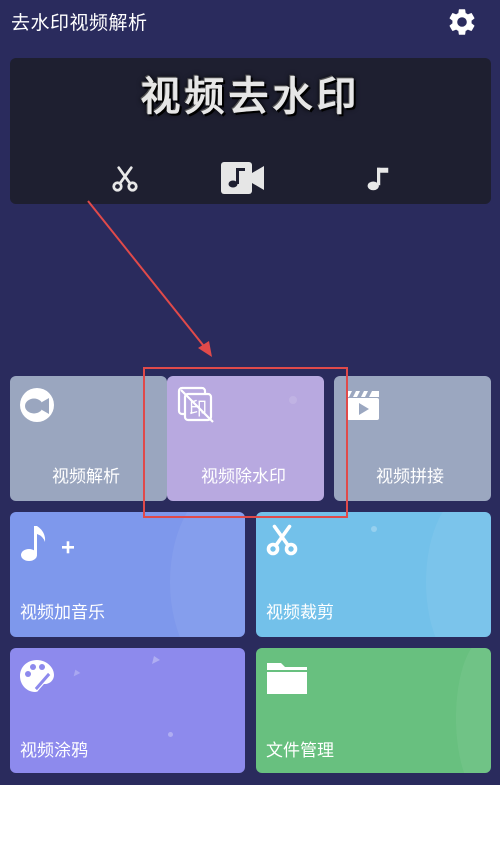 This screenshot has width=500, height=862. What do you see at coordinates (378, 179) in the screenshot?
I see `music-note-icon` at bounding box center [378, 179].